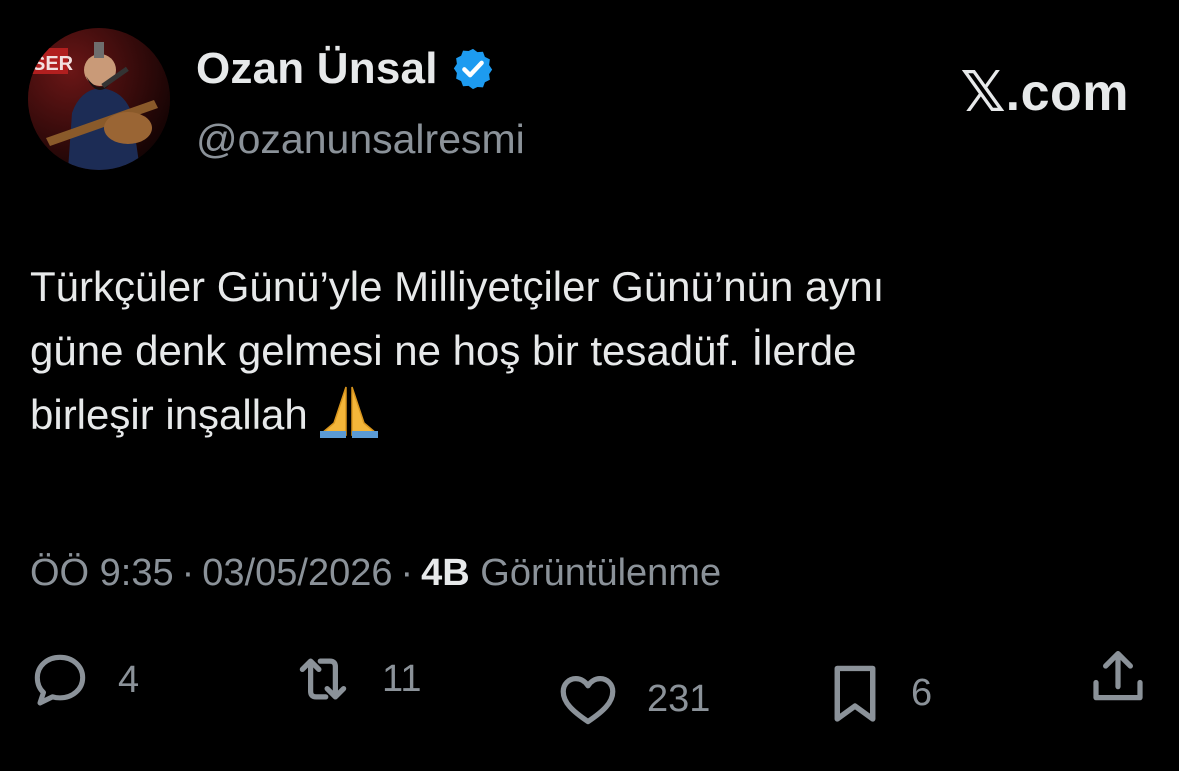  I want to click on like-count: 231, so click(679, 698).